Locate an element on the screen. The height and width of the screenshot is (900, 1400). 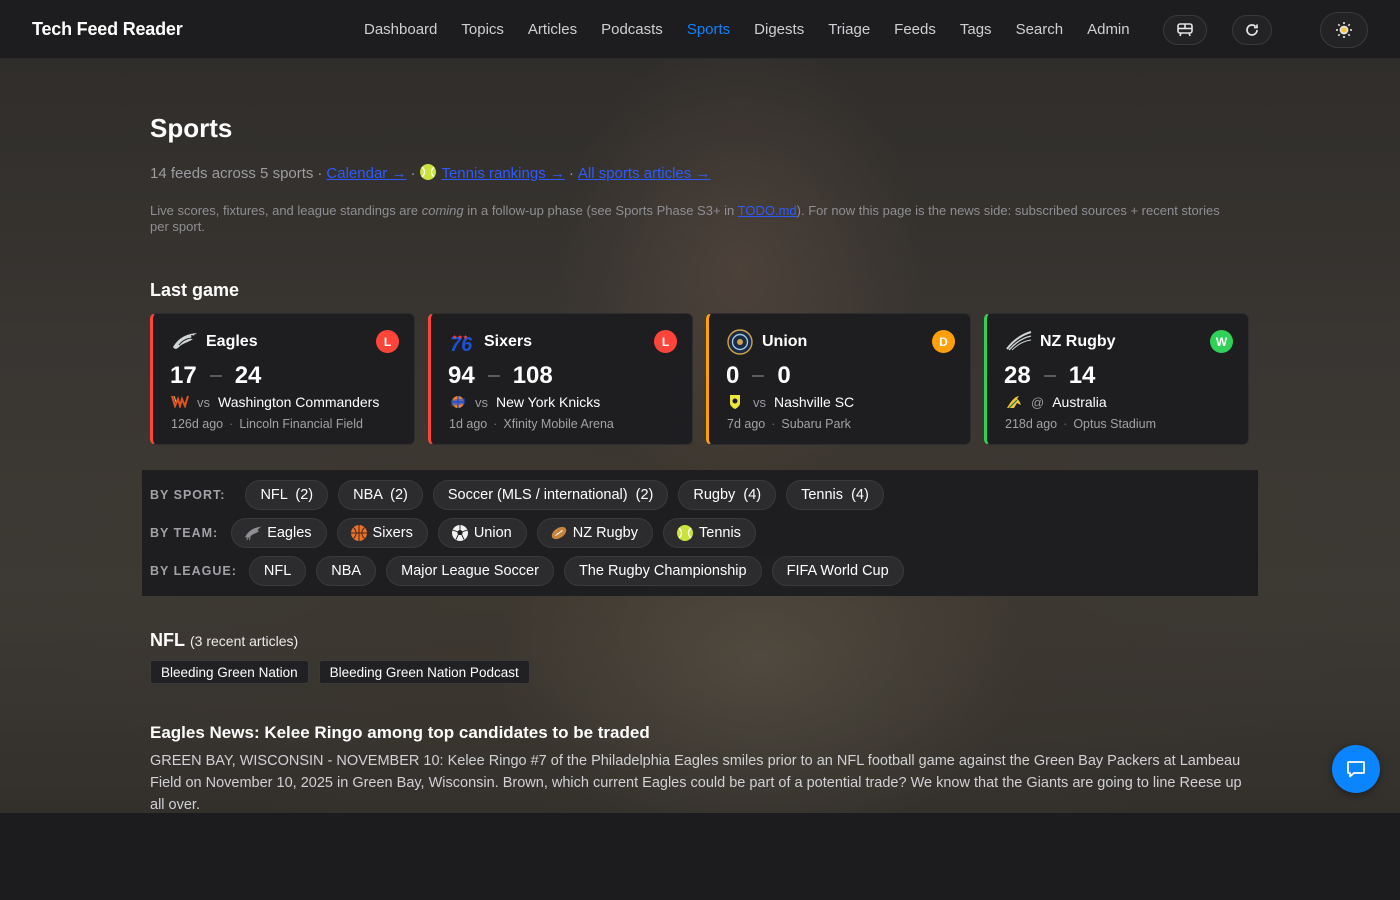
team-name: Eagles is located at coordinates (232, 341).